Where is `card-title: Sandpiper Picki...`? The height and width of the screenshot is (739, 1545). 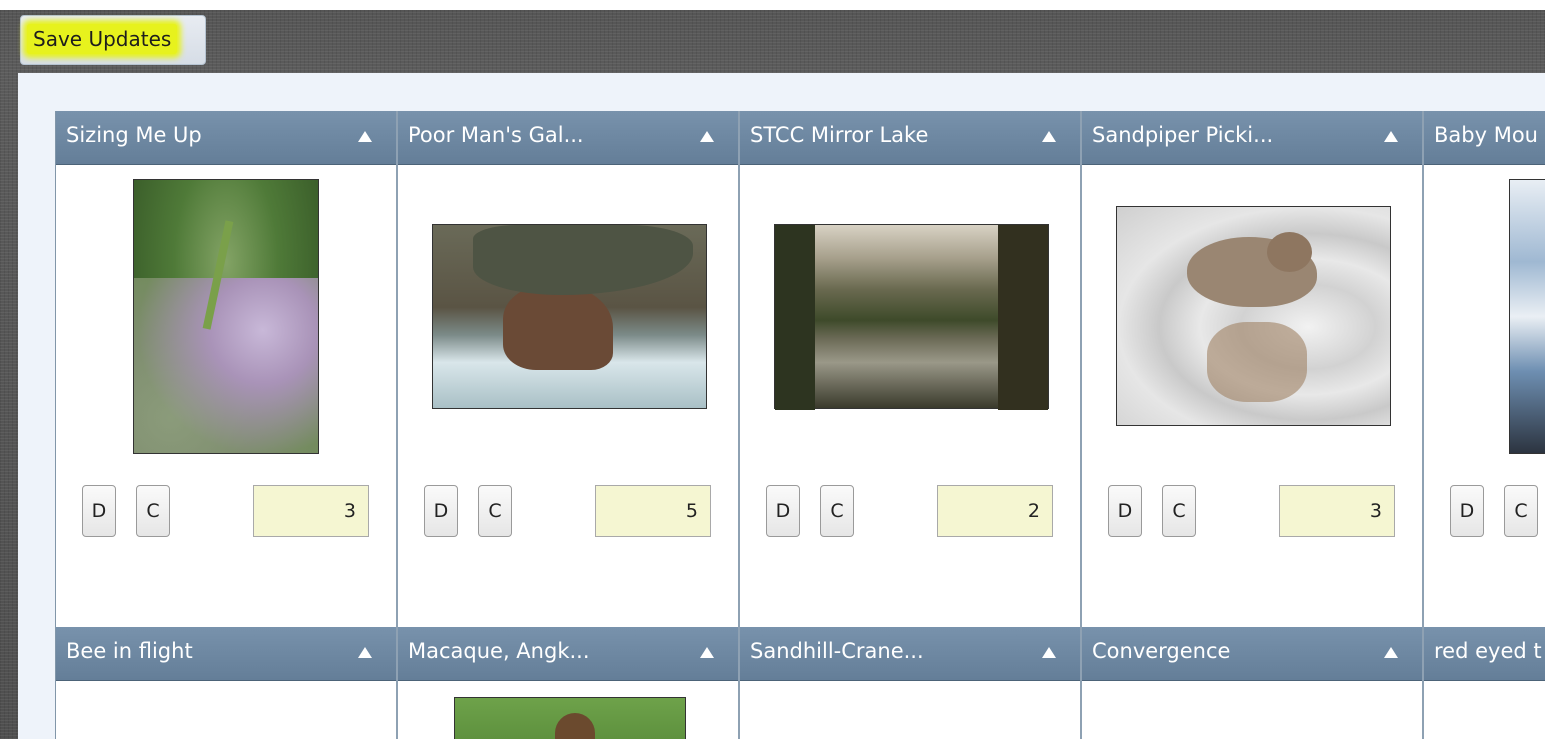
card-title: Sandpiper Picki... is located at coordinates (1183, 135).